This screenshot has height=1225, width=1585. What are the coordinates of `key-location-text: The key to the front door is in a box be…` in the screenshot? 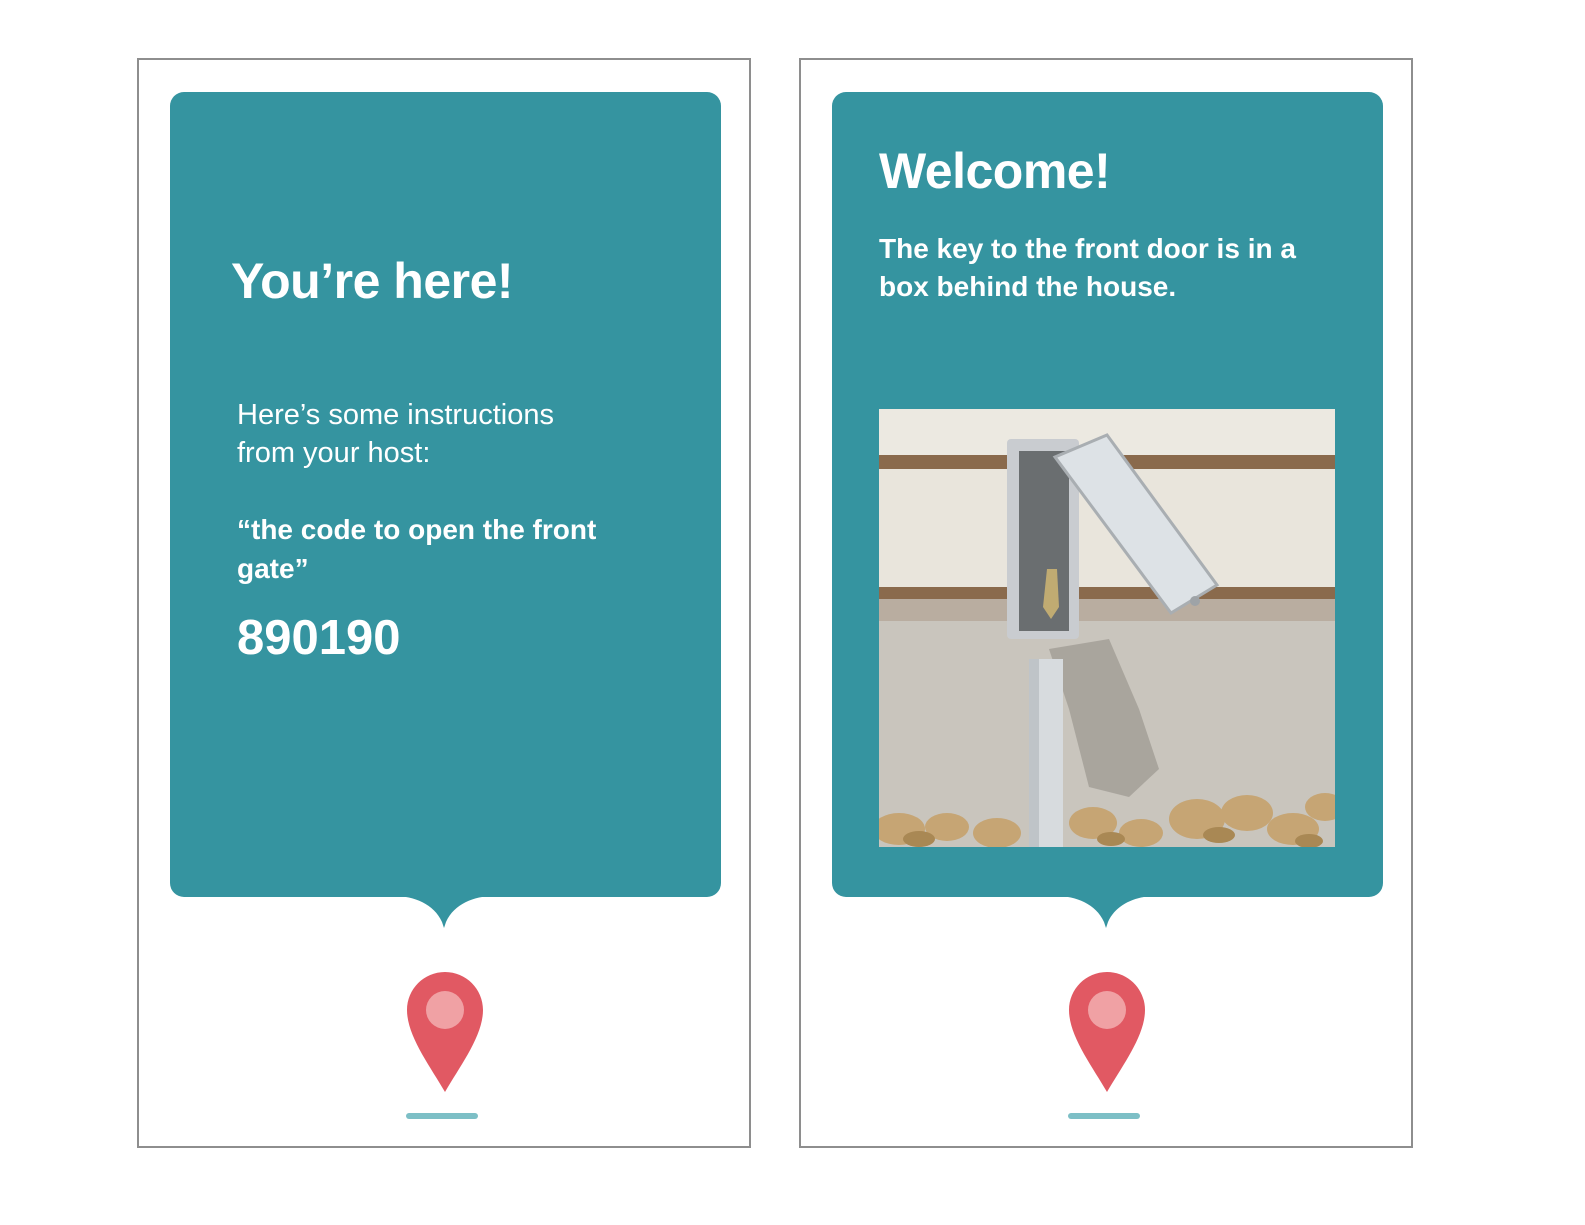 It's located at (1087, 267).